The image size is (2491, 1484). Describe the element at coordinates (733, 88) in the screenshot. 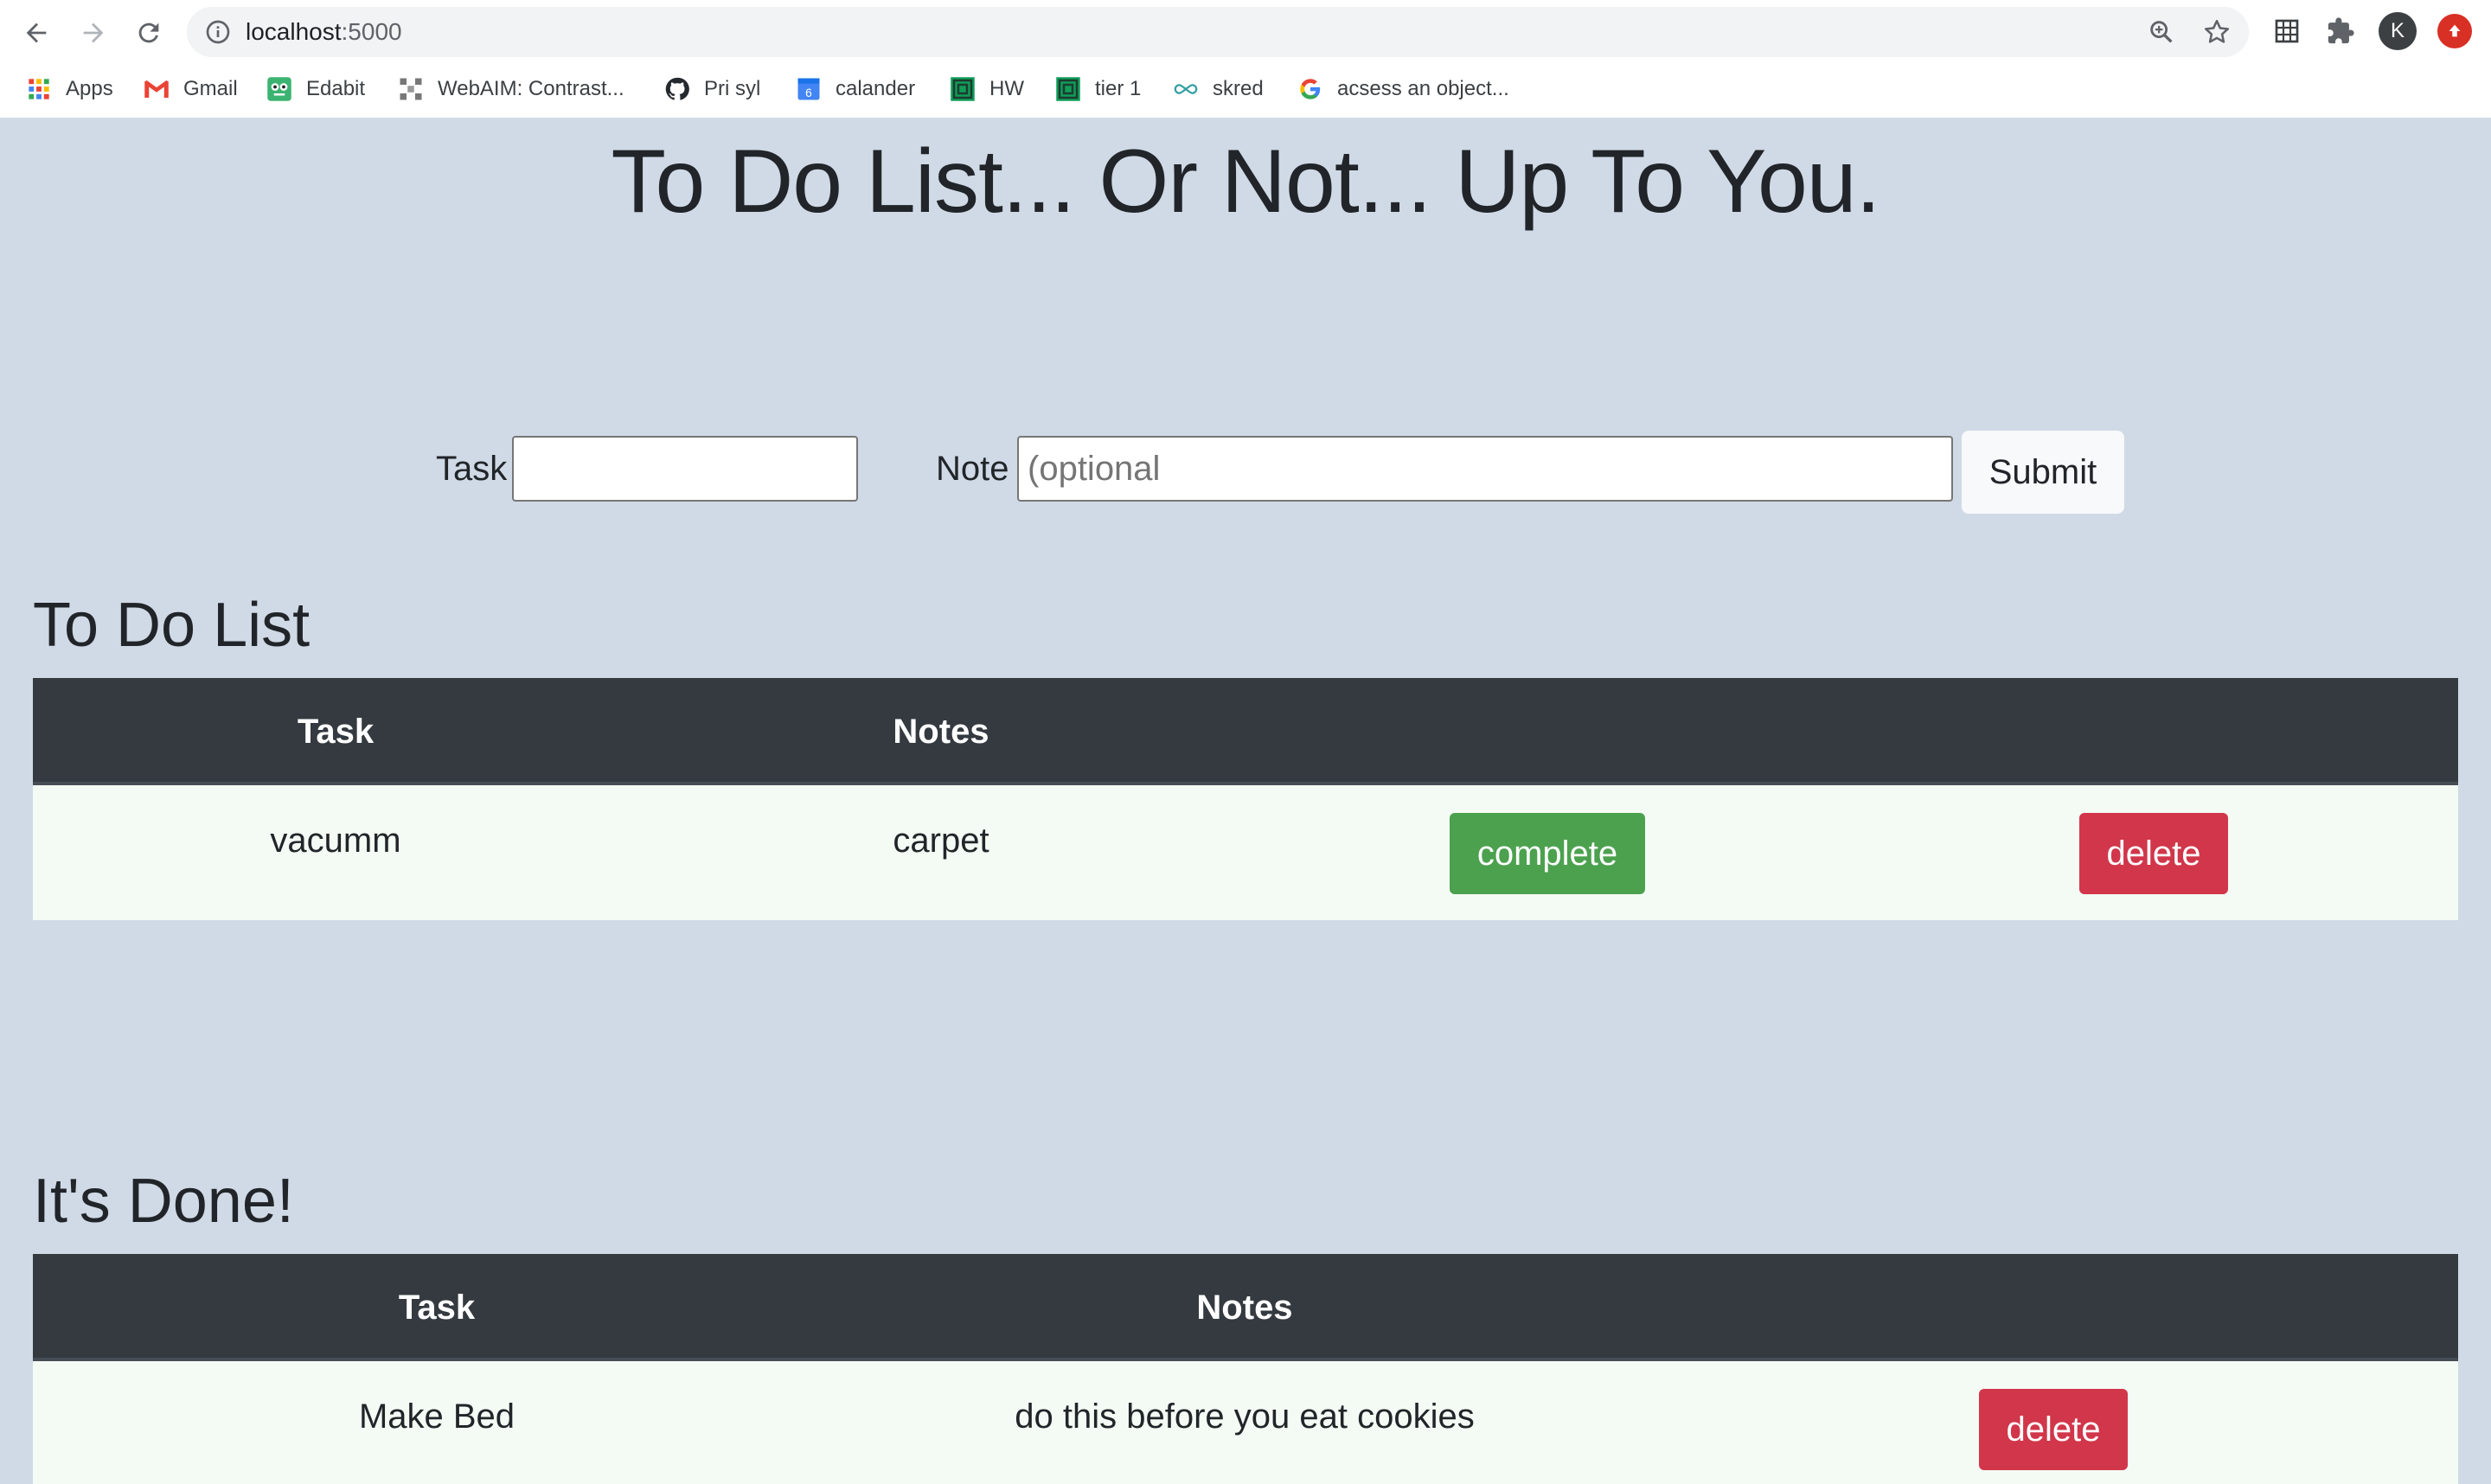

I see `bookmark-label: Pri syl` at that location.